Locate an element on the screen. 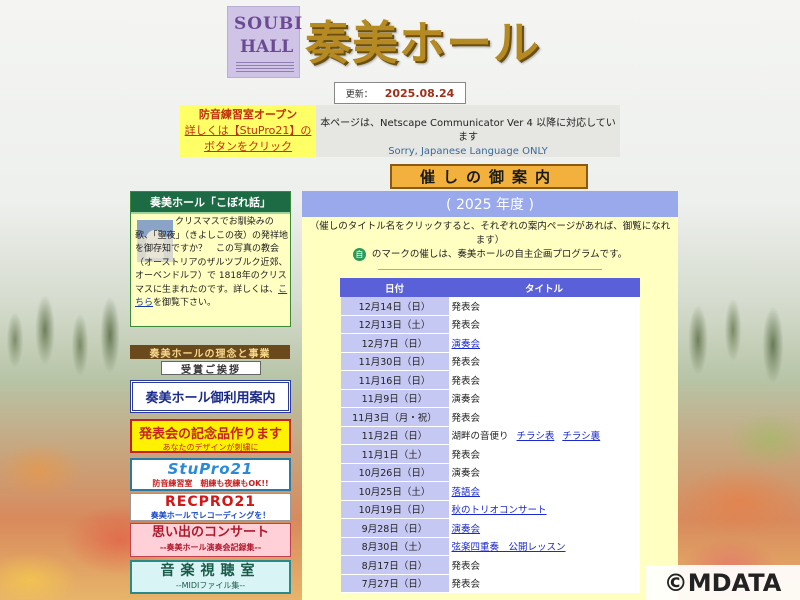  stupro21-button: StuPro21 防音練習室 朝練も夜練もOK!! is located at coordinates (210, 474).